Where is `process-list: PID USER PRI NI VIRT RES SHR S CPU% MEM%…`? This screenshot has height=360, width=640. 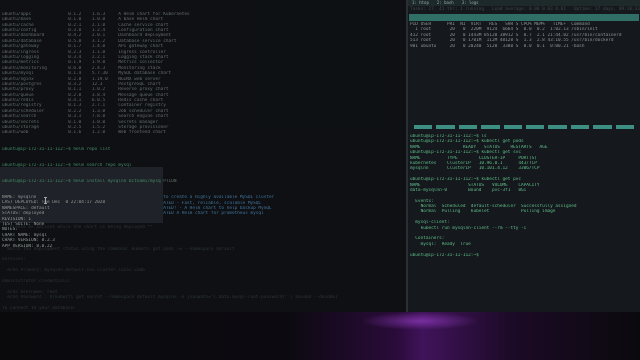 process-list: PID USER PRI NI VIRT RES SHR S CPU% MEM%… is located at coordinates (524, 72).